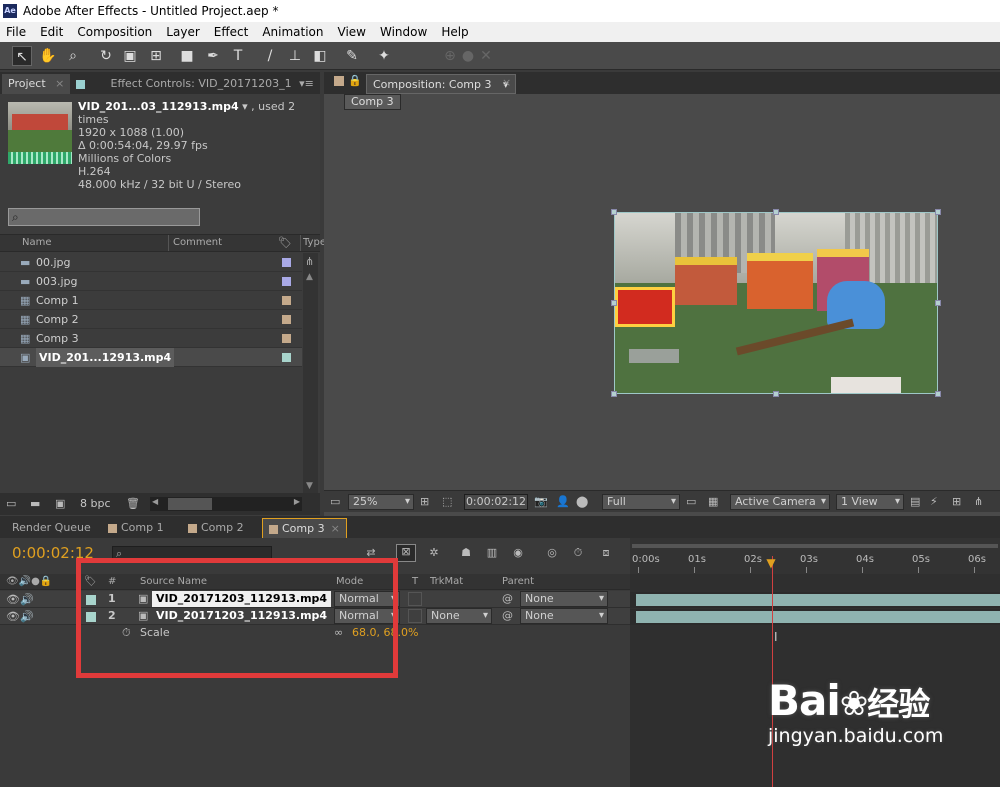  What do you see at coordinates (36, 84) in the screenshot?
I see `tab-project: Project ×` at bounding box center [36, 84].